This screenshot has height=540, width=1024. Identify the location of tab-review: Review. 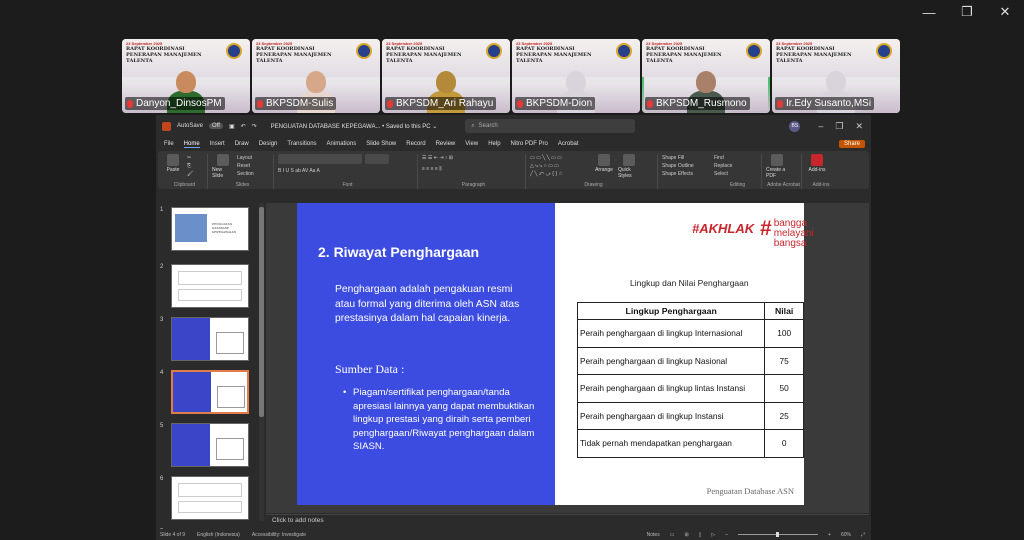
(446, 144).